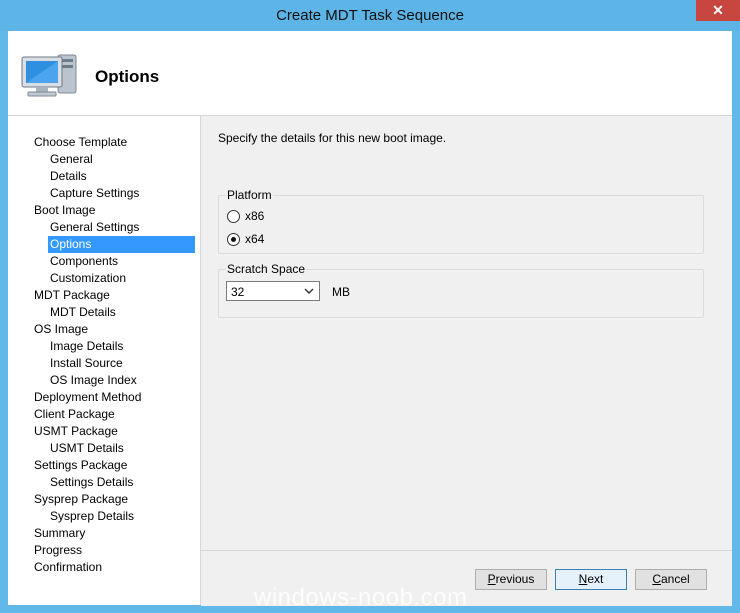  Describe the element at coordinates (461, 290) in the screenshot. I see `scratch-space-group: Scratch Space 32 MB` at that location.